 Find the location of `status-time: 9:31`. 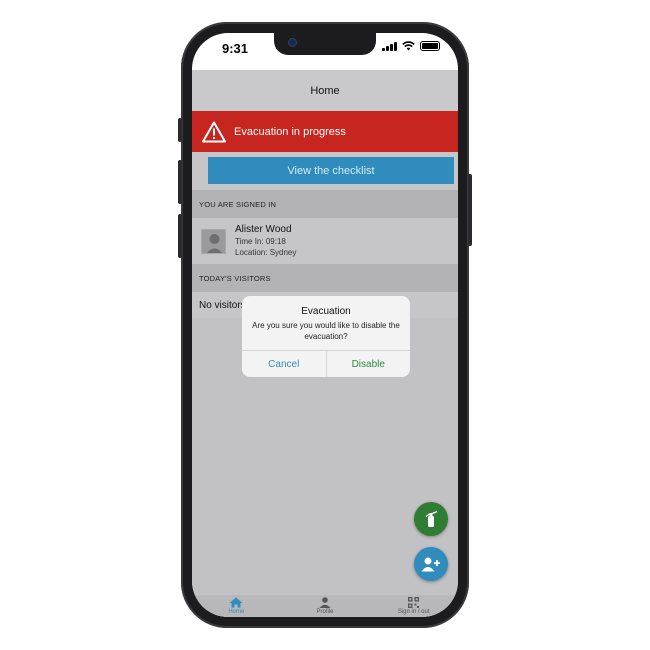

status-time: 9:31 is located at coordinates (235, 48).